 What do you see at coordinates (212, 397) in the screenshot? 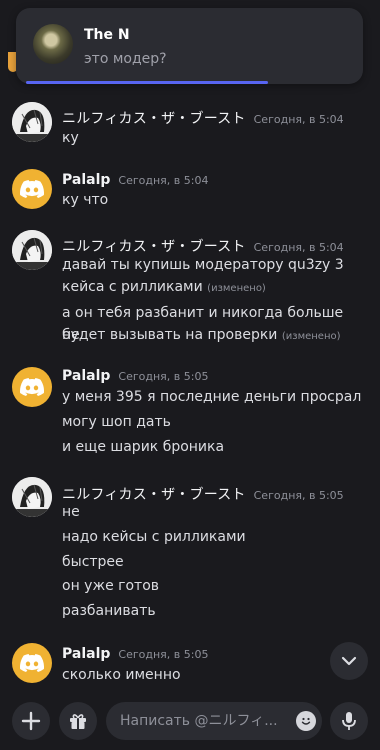
I see `message-text: у меня 395 я последние деньги просрал` at bounding box center [212, 397].